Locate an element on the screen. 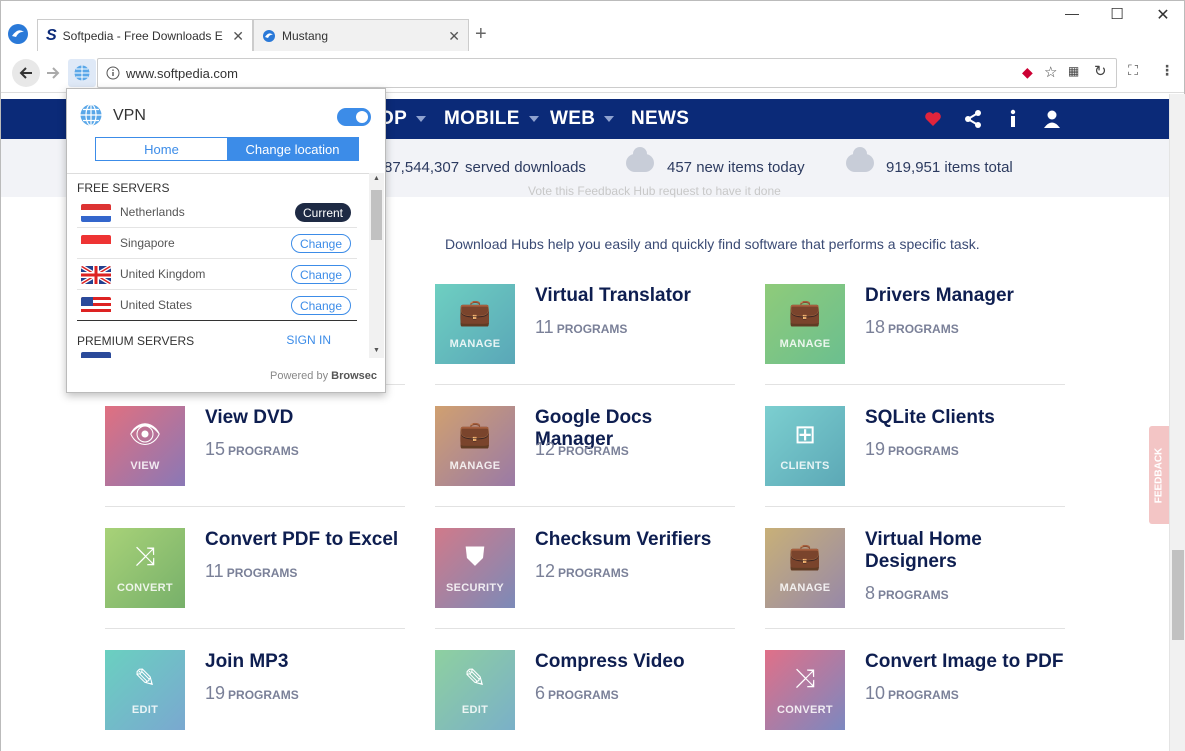 Image resolution: width=1185 pixels, height=751 pixels. hub-count: 8 PROGRAMS is located at coordinates (907, 593).